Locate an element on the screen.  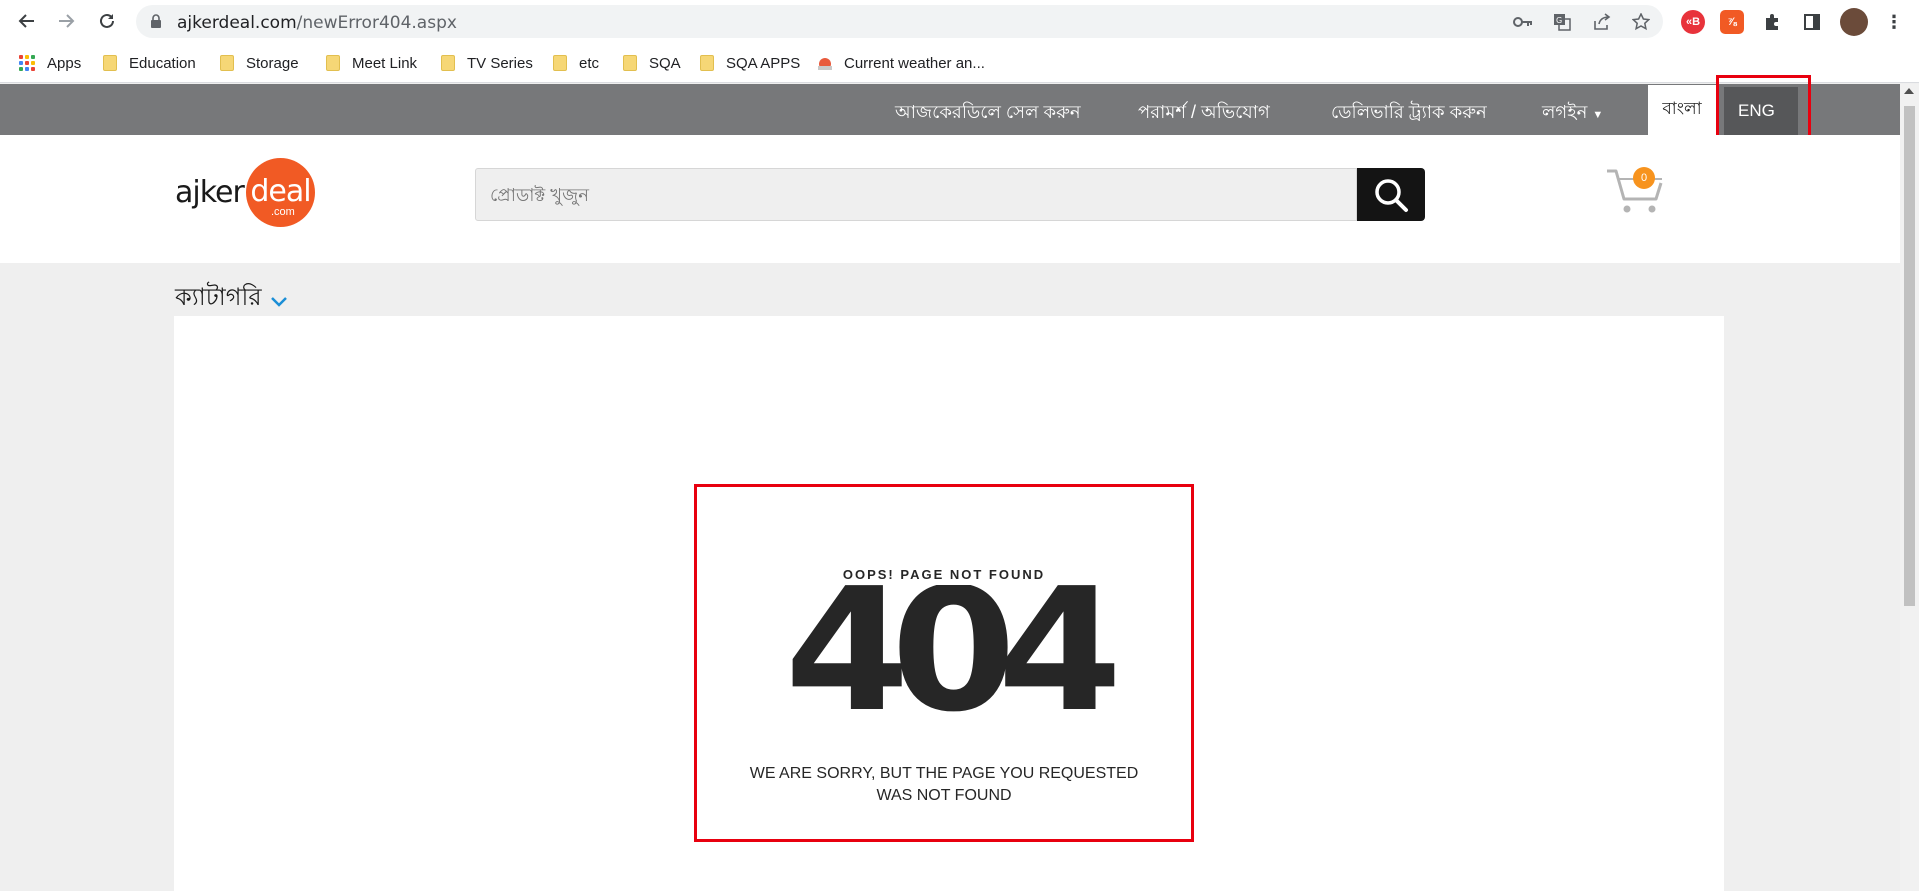
page-scrollbar is located at coordinates (1909, 487).